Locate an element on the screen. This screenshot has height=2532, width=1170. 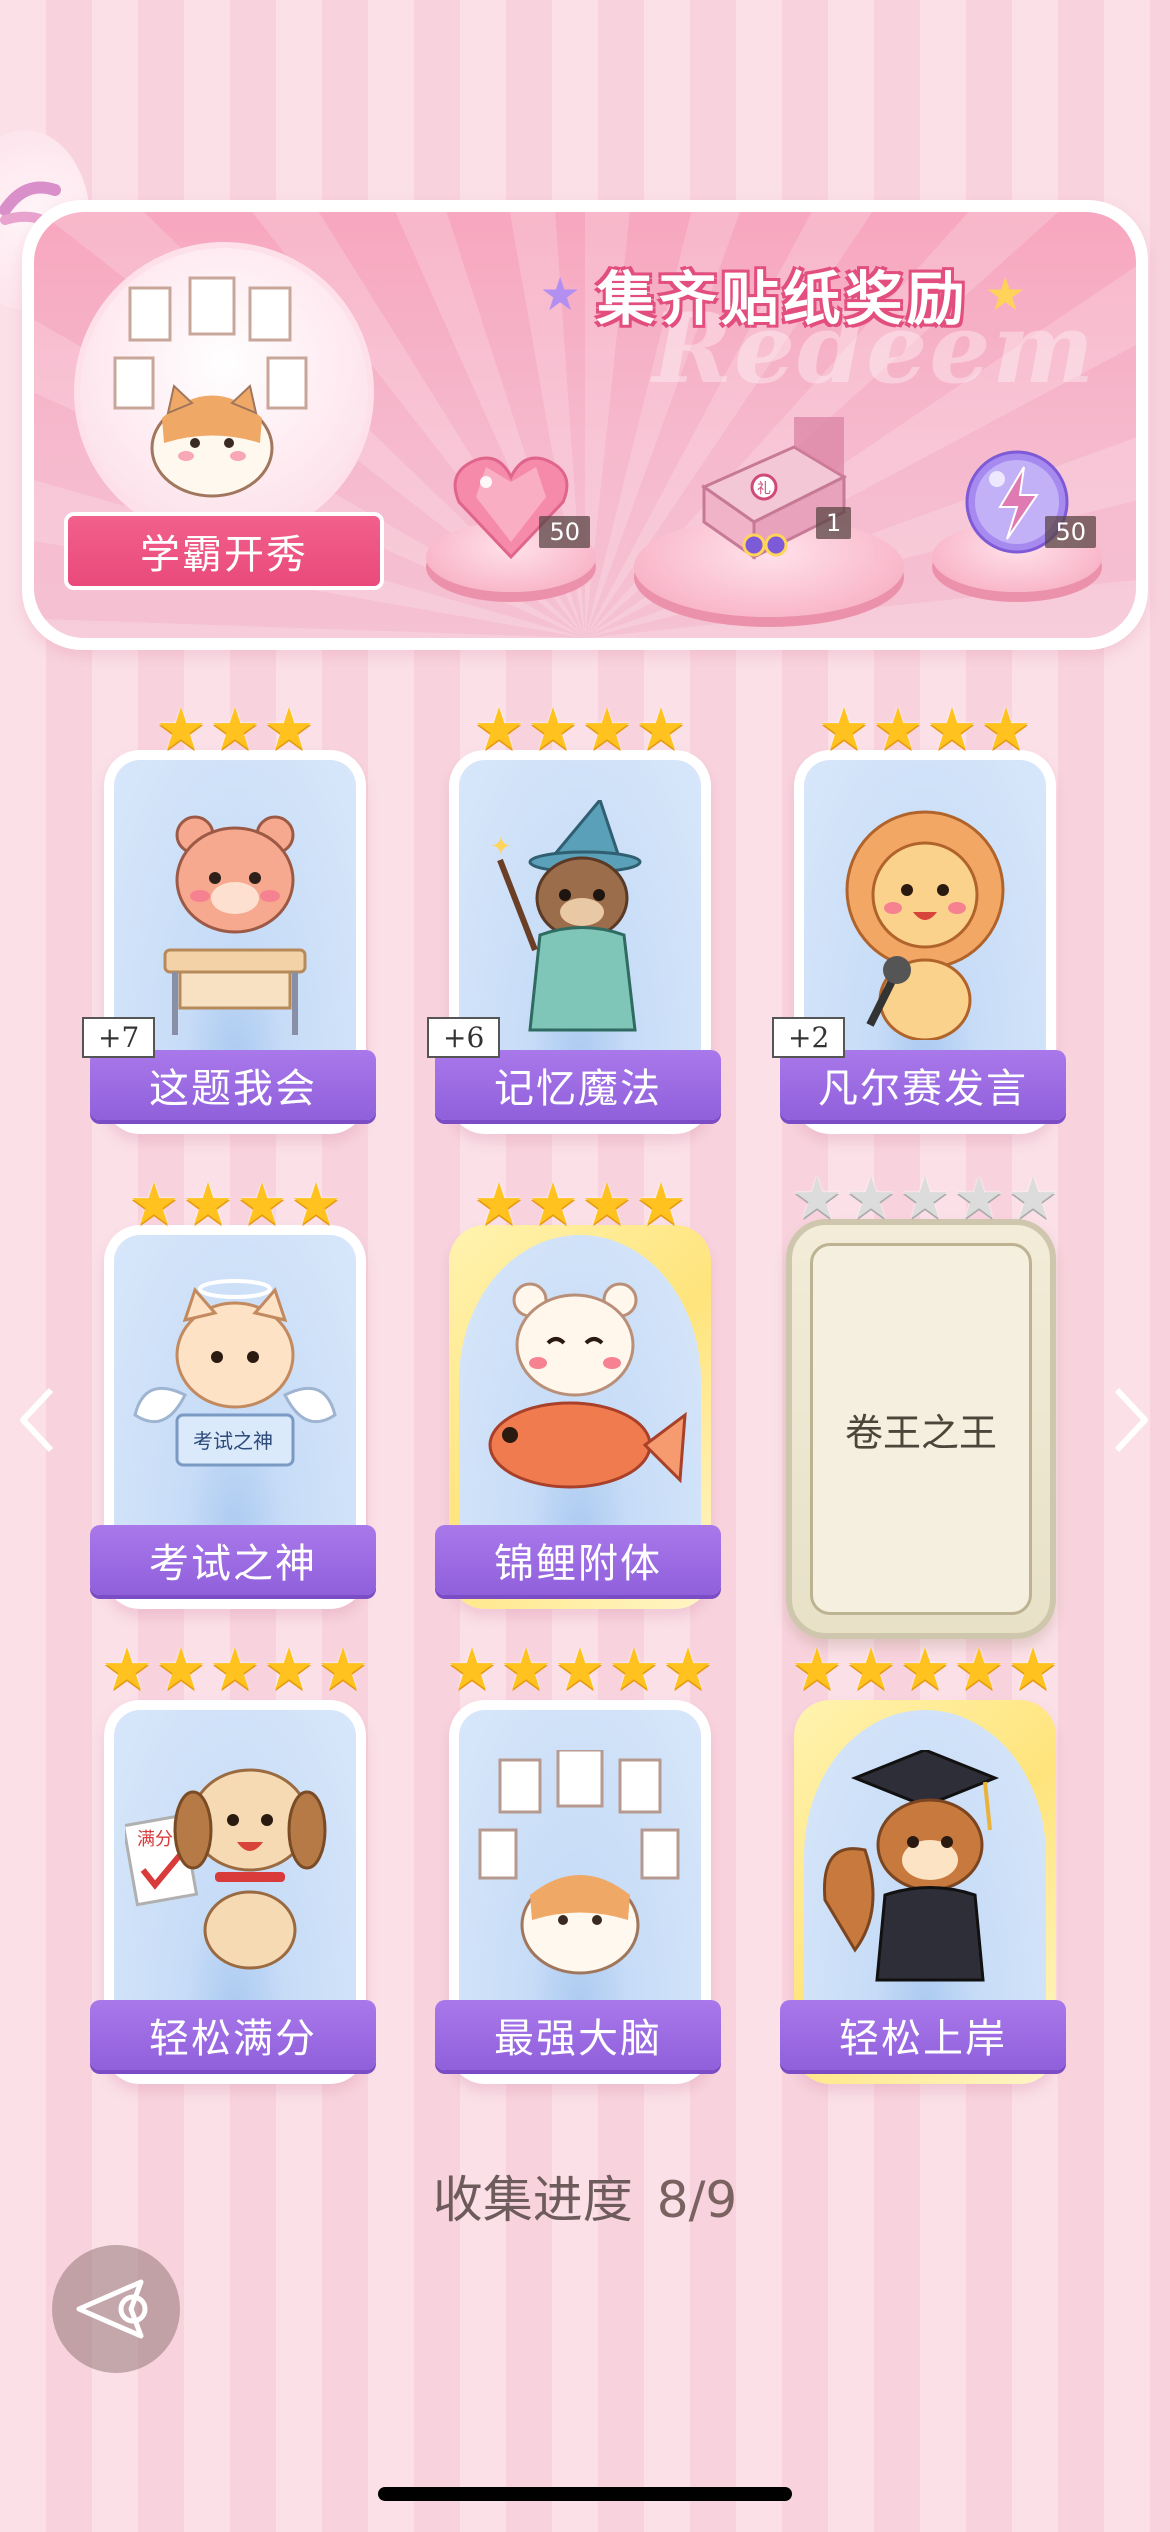
sticker-card: ★ ★ ★ ★ ★ 满分 轻松满分 is located at coordinates (235, 1865).